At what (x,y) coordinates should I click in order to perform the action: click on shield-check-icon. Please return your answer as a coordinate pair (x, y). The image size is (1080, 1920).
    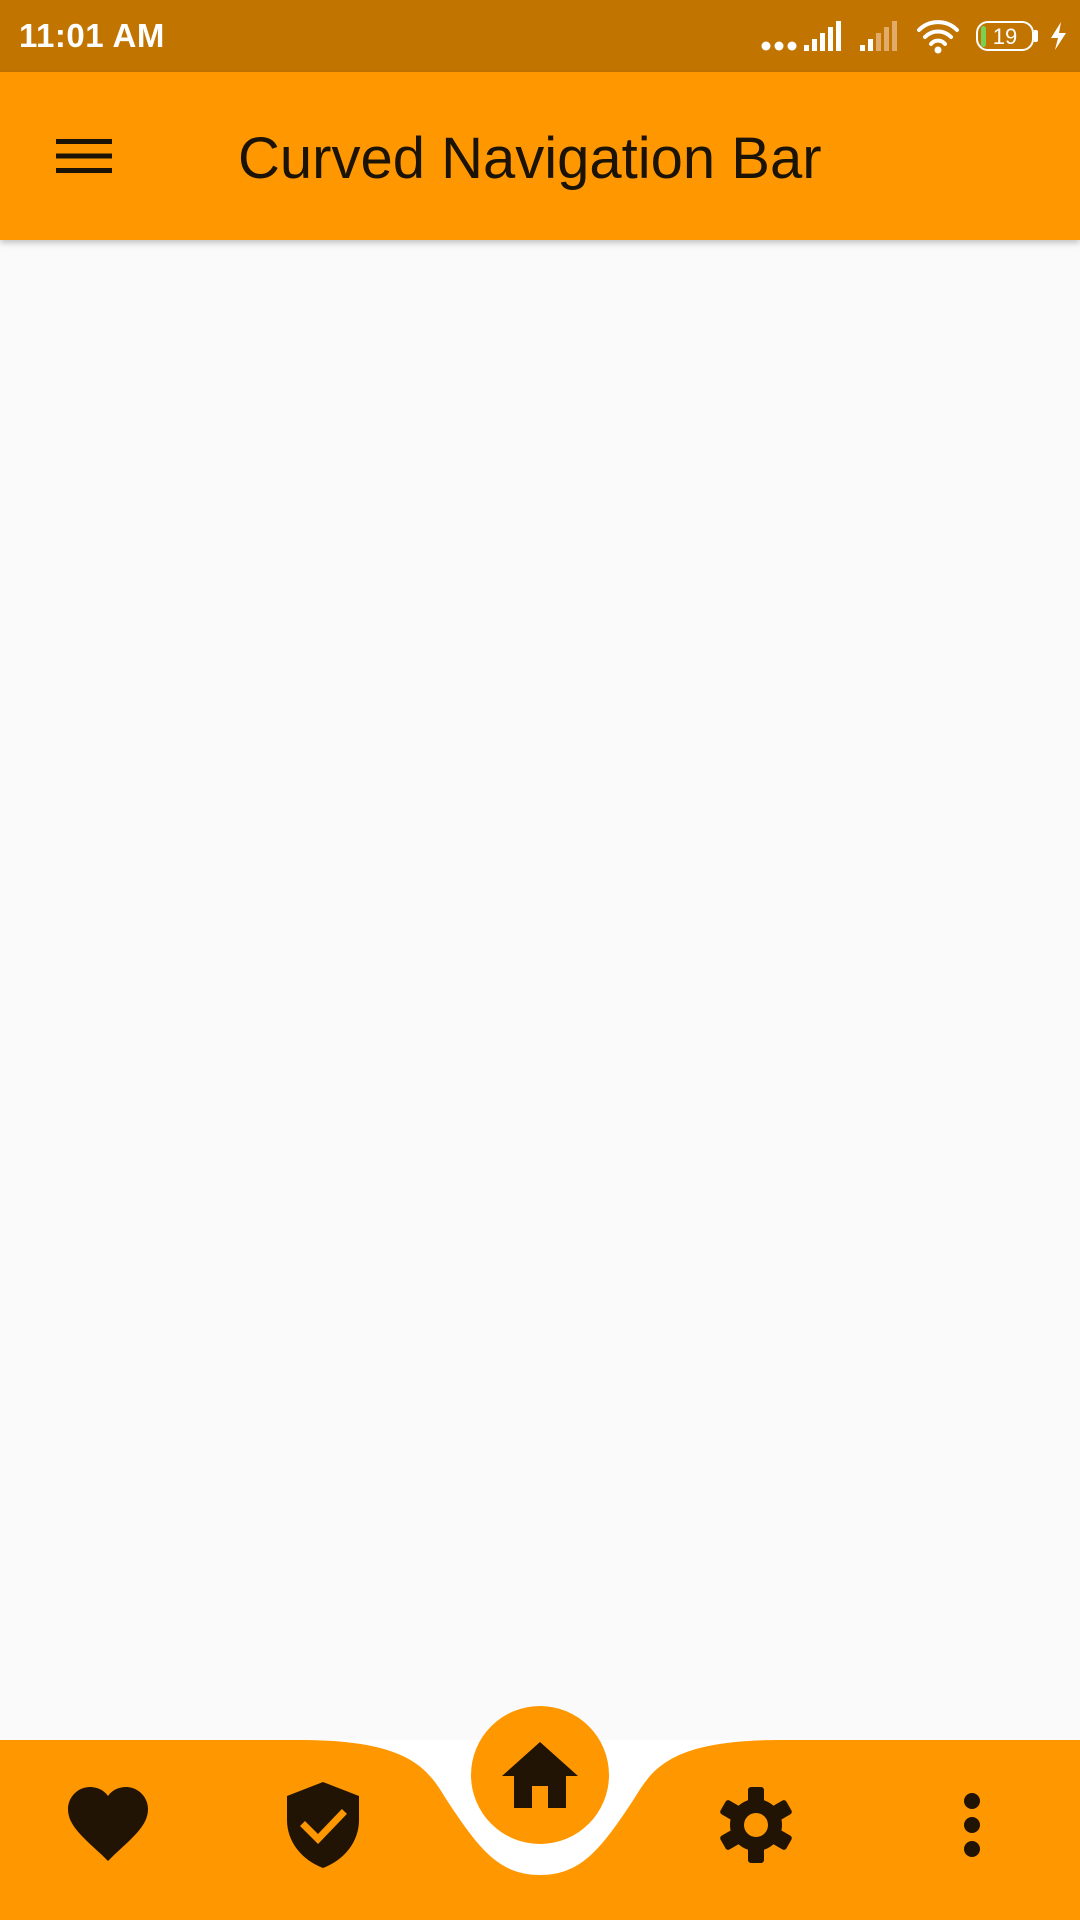
    Looking at the image, I should click on (323, 1825).